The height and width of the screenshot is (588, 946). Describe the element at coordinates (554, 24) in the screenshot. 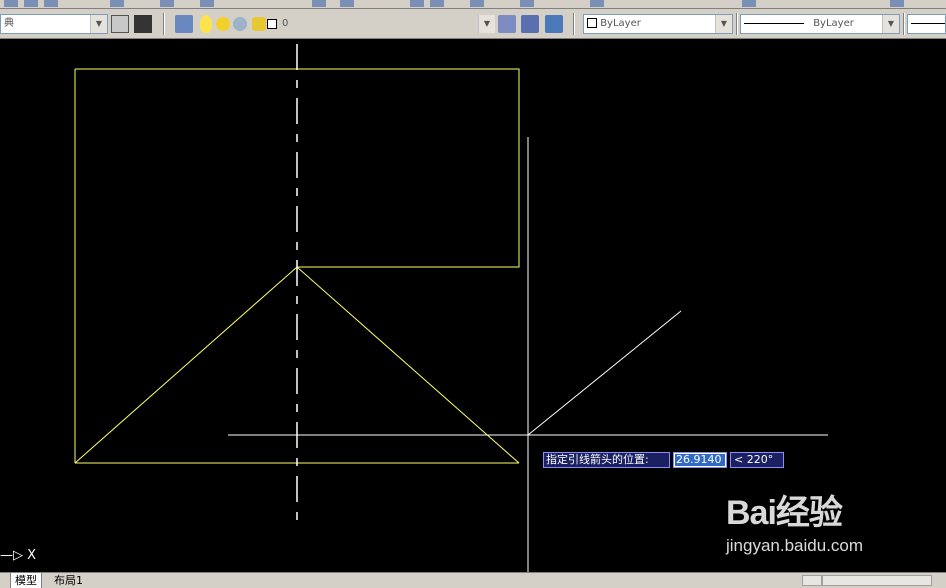

I see `layer-isolate-icon` at that location.